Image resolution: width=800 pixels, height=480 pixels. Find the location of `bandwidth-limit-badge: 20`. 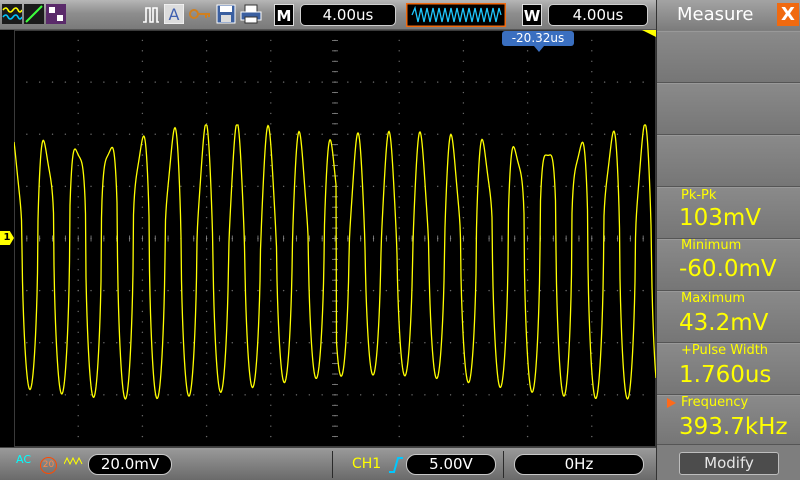

bandwidth-limit-badge: 20 is located at coordinates (48, 465).